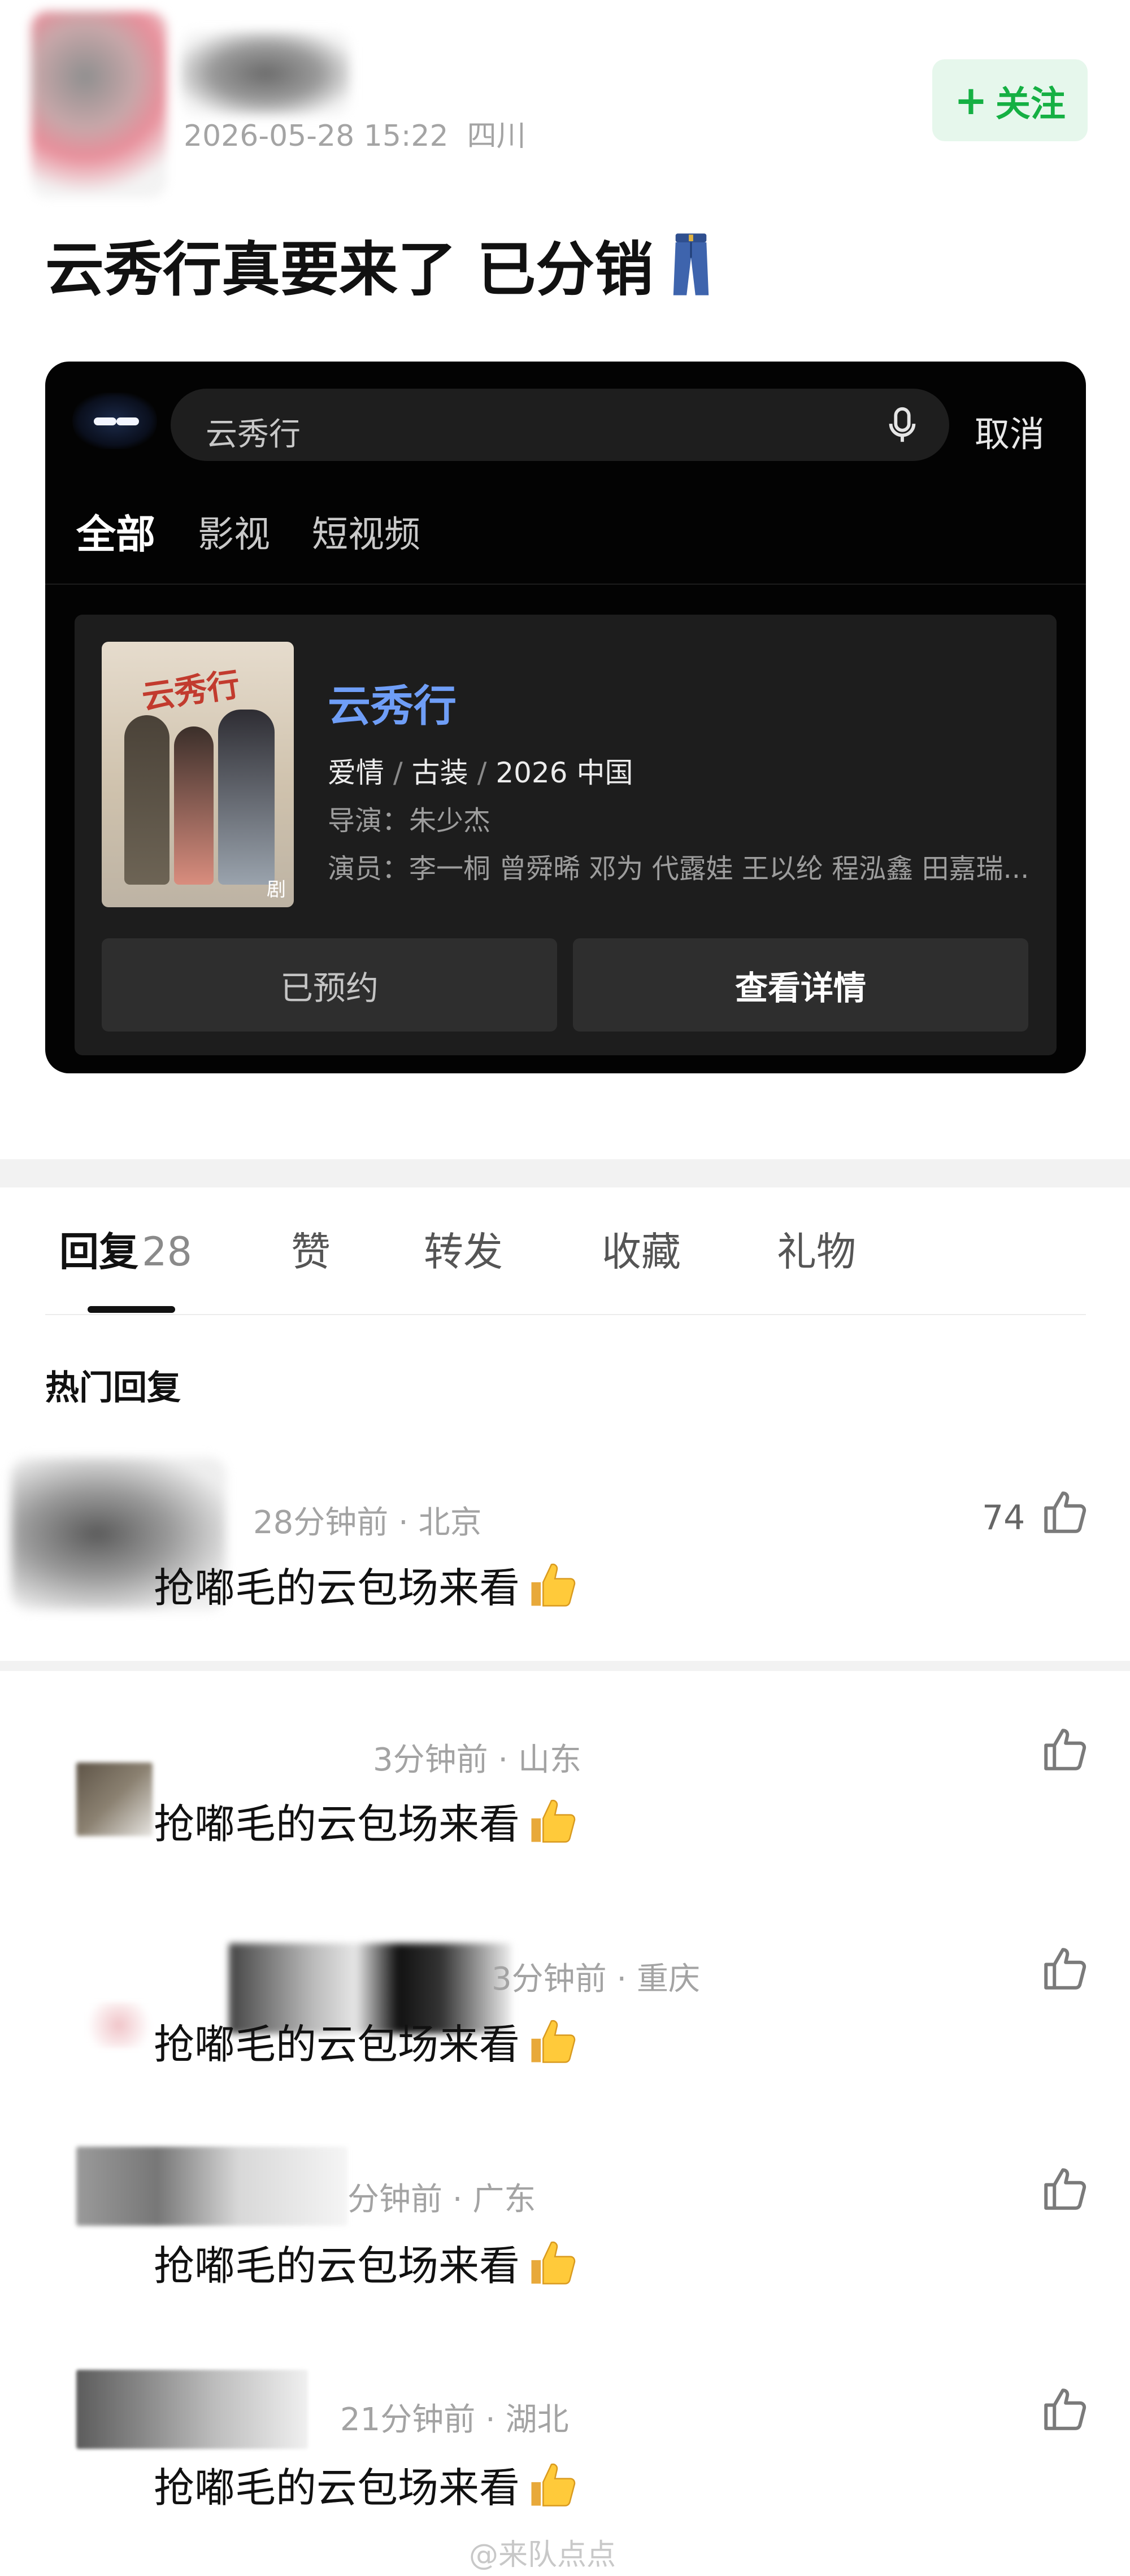 The height and width of the screenshot is (2576, 1130). What do you see at coordinates (691, 264) in the screenshot?
I see `jeans-icon` at bounding box center [691, 264].